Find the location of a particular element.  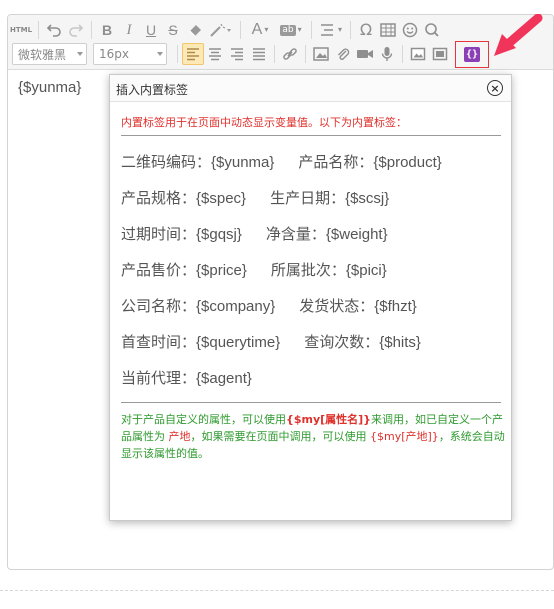

eraser-icon is located at coordinates (195, 31).